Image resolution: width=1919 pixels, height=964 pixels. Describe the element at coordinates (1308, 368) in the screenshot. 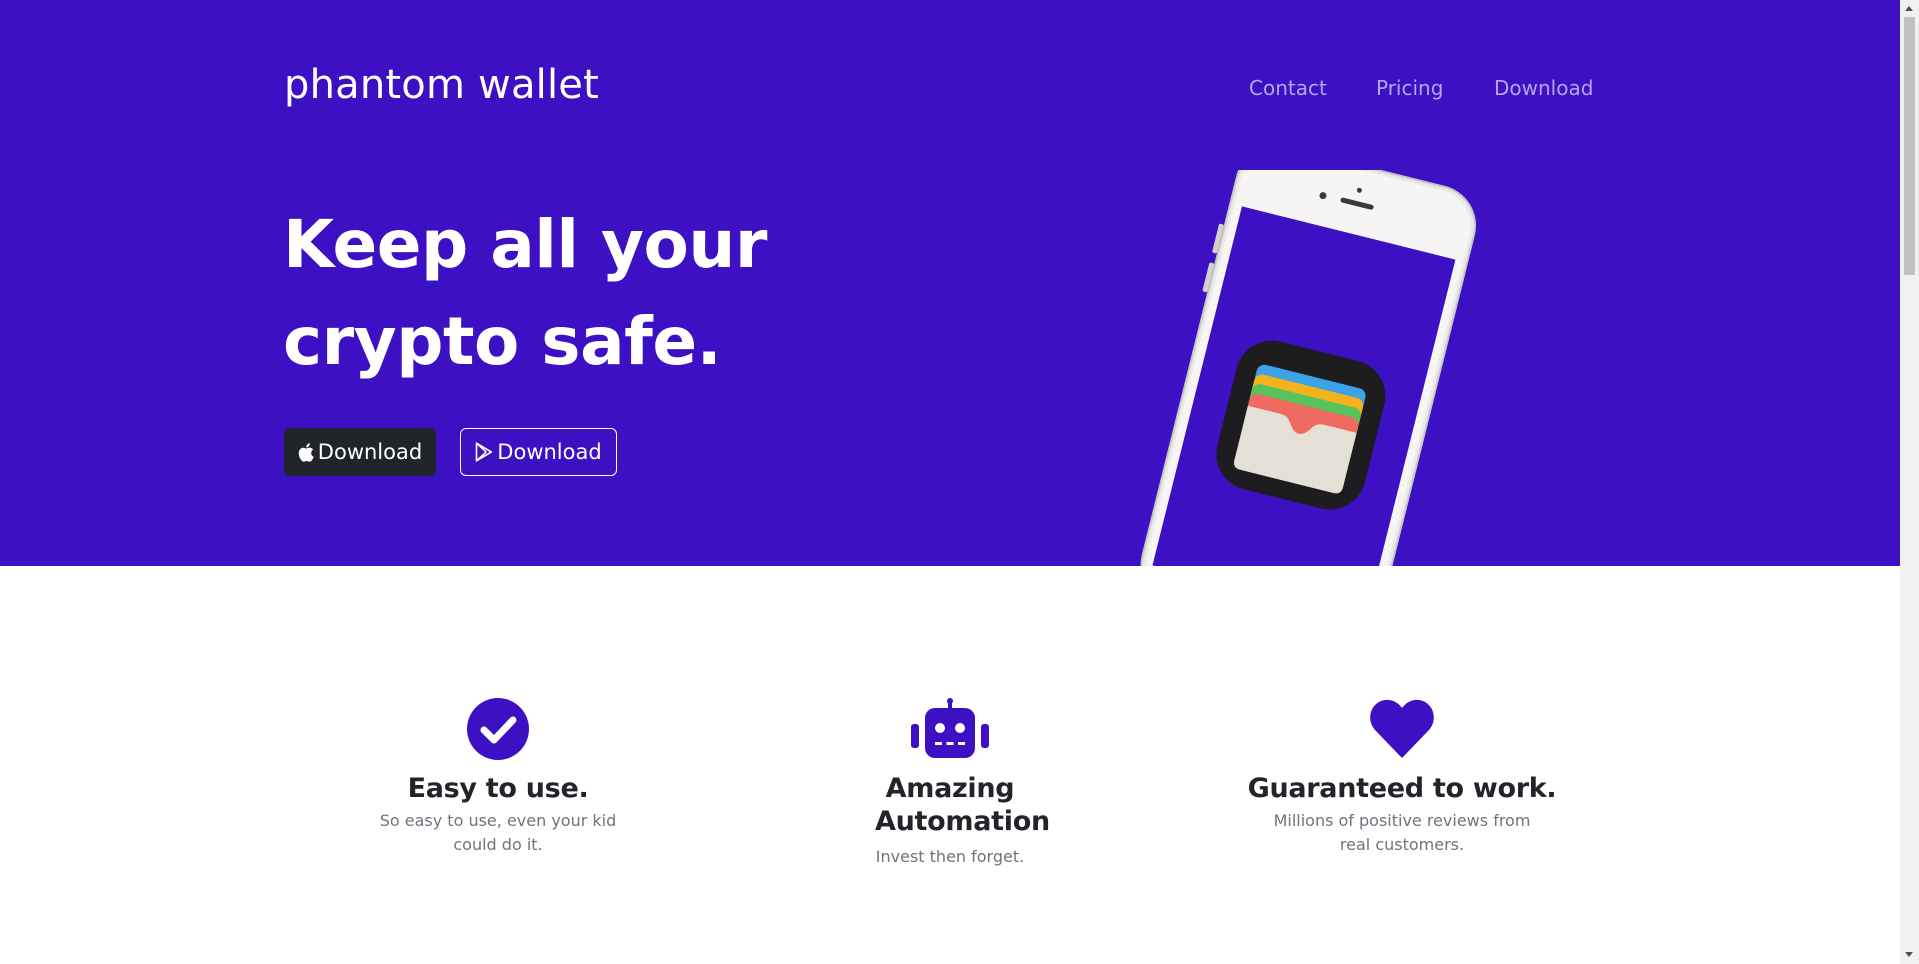

I see `phone-illustration` at that location.